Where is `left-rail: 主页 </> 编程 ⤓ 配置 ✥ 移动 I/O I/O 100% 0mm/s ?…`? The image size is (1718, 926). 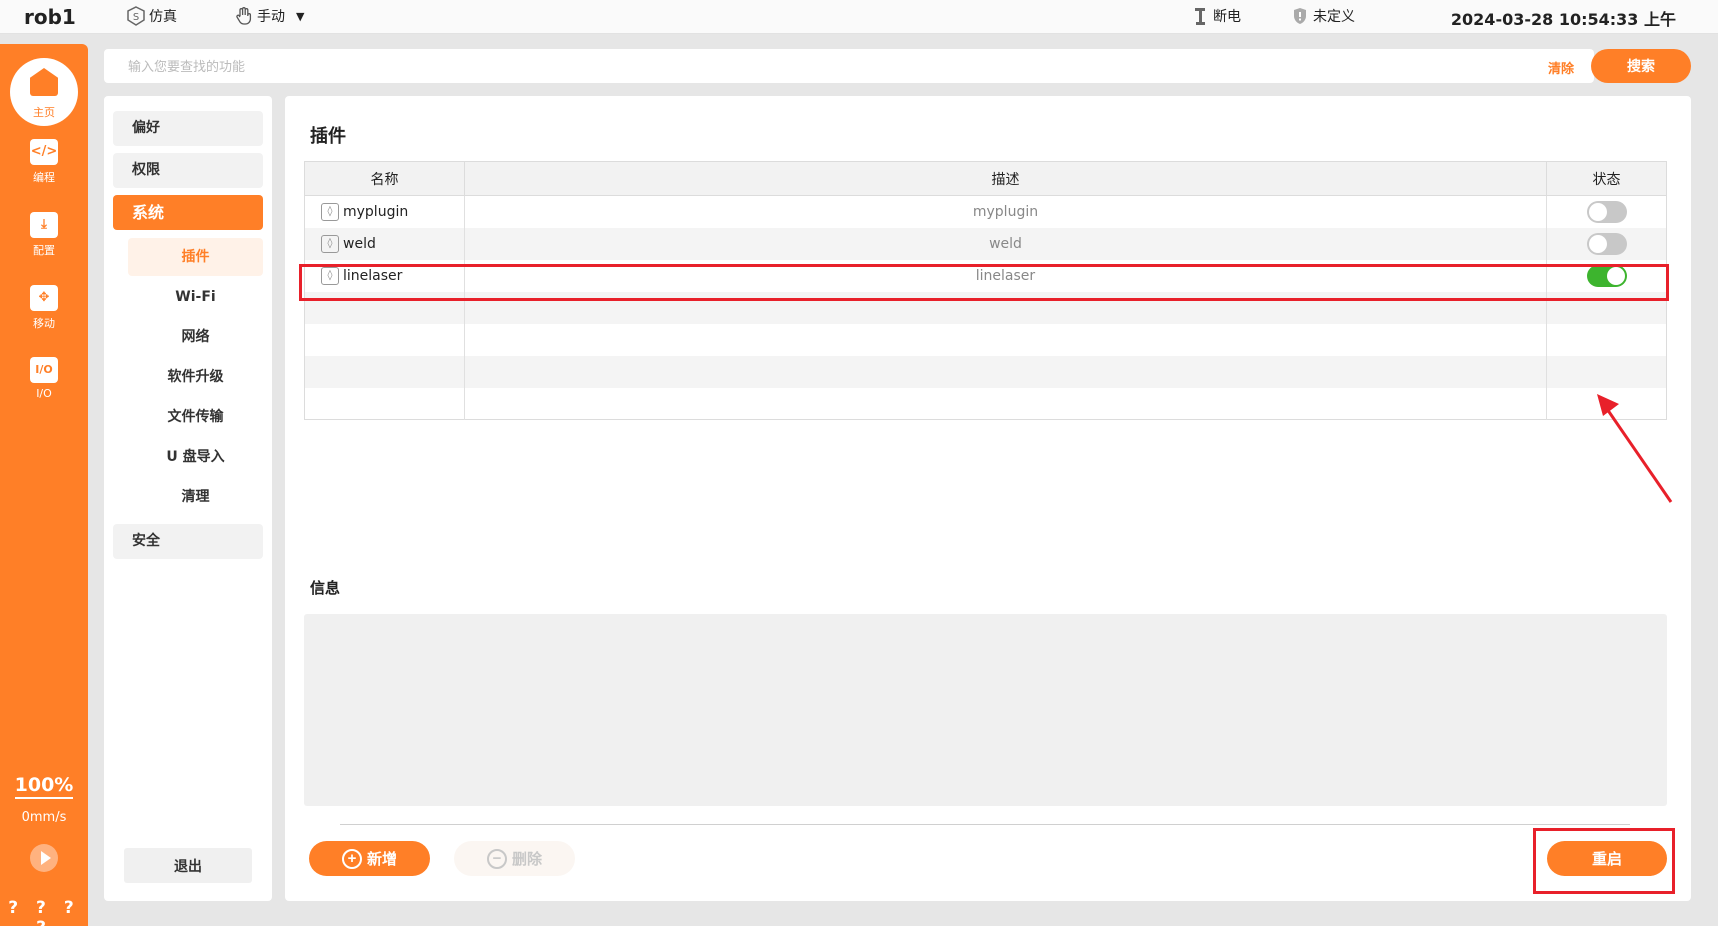
left-rail: 主页 </> 编程 ⤓ 配置 ✥ 移动 I/O I/O 100% 0mm/s ?… is located at coordinates (44, 485).